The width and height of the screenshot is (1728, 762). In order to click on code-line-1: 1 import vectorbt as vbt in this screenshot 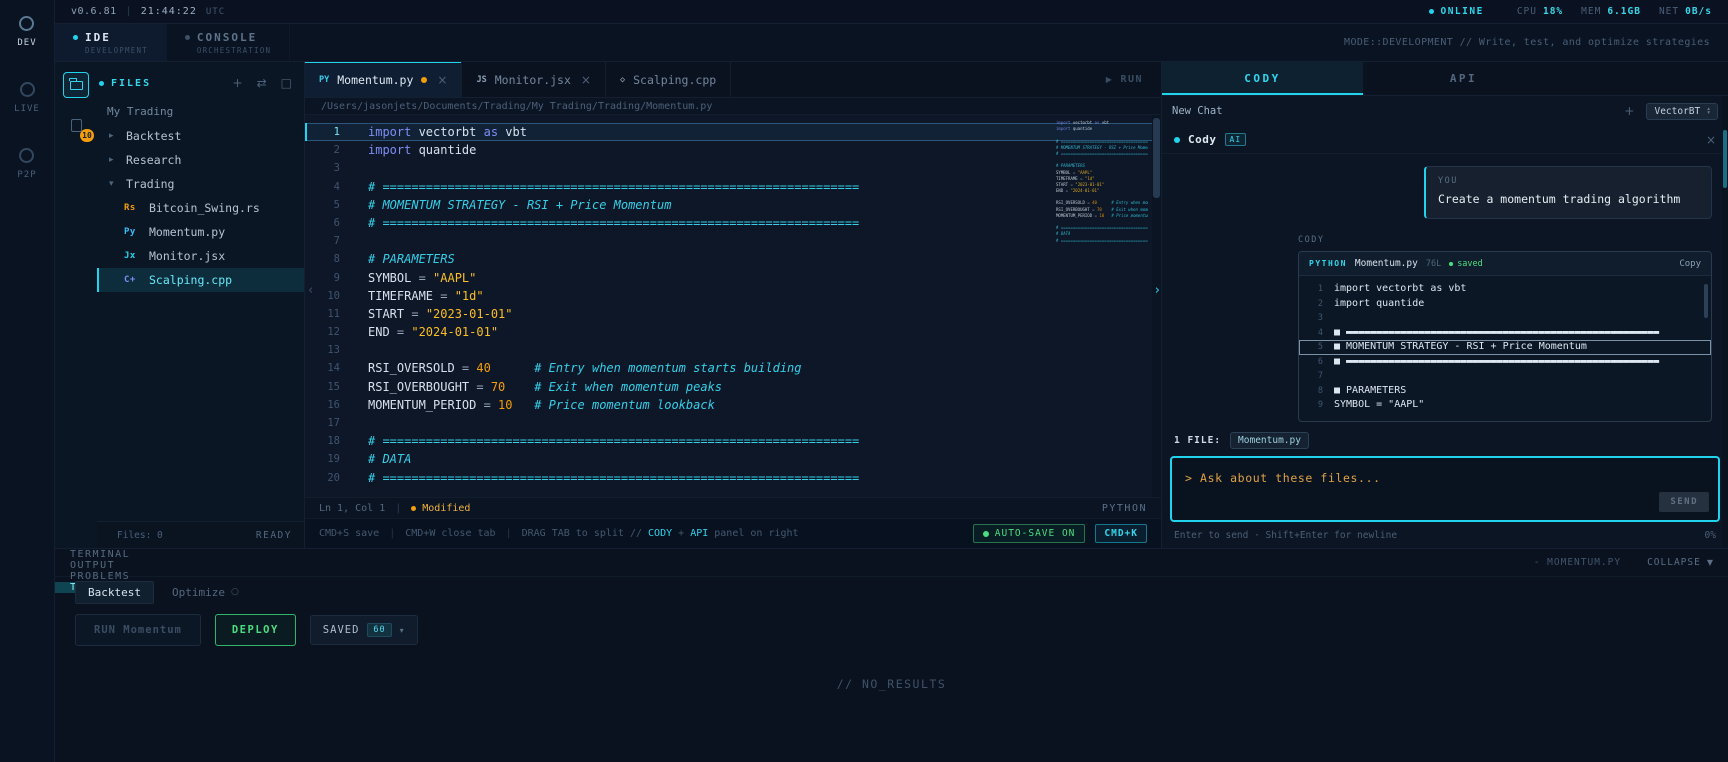, I will do `click(728, 132)`.